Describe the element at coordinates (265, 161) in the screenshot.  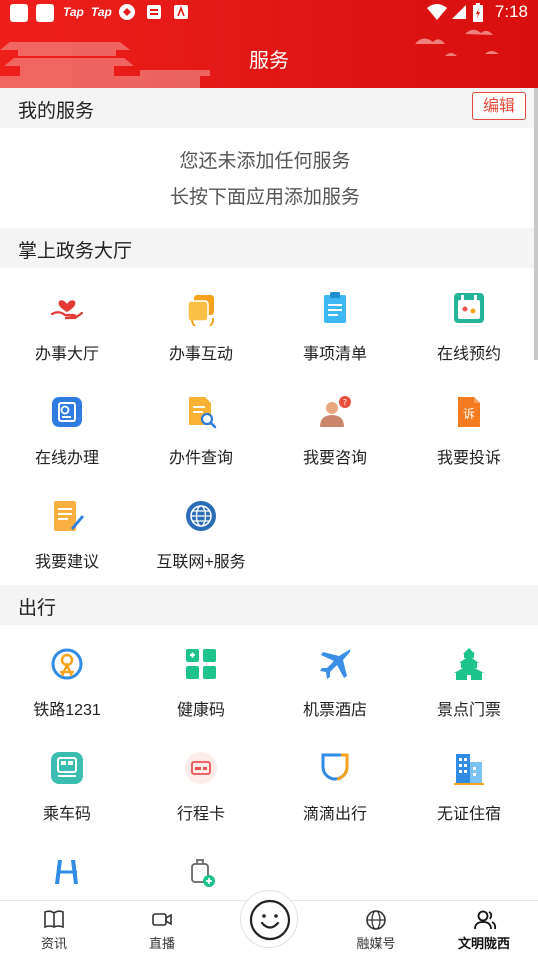
I see `empty-hint: 您还未添加任何服务` at that location.